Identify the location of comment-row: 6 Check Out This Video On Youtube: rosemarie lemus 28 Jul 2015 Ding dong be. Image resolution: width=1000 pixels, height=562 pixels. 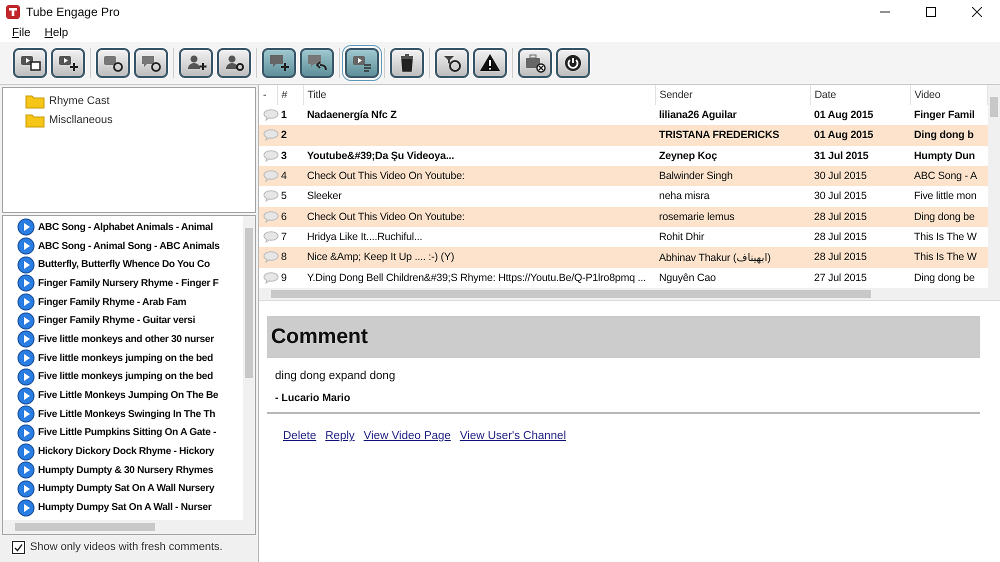
(623, 216).